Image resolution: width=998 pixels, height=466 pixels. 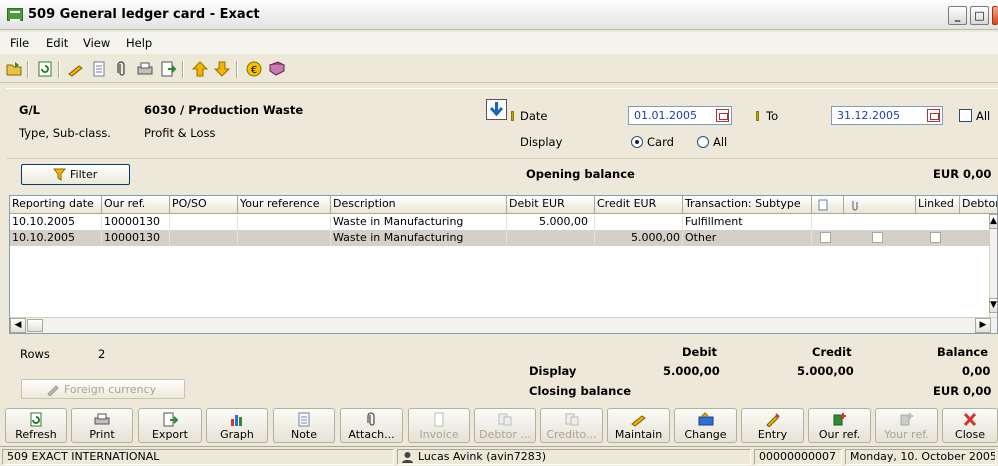 I want to click on funnel-icon, so click(x=59, y=174).